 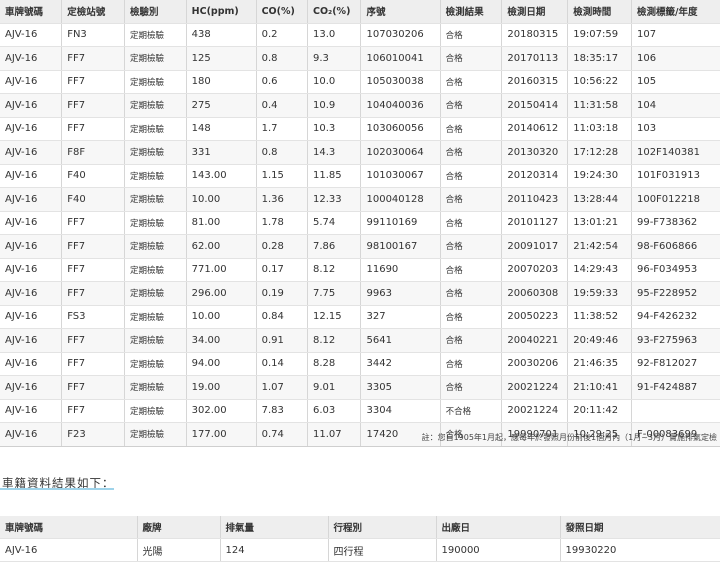 I want to click on label-cell: 99-F738362, so click(x=675, y=223).